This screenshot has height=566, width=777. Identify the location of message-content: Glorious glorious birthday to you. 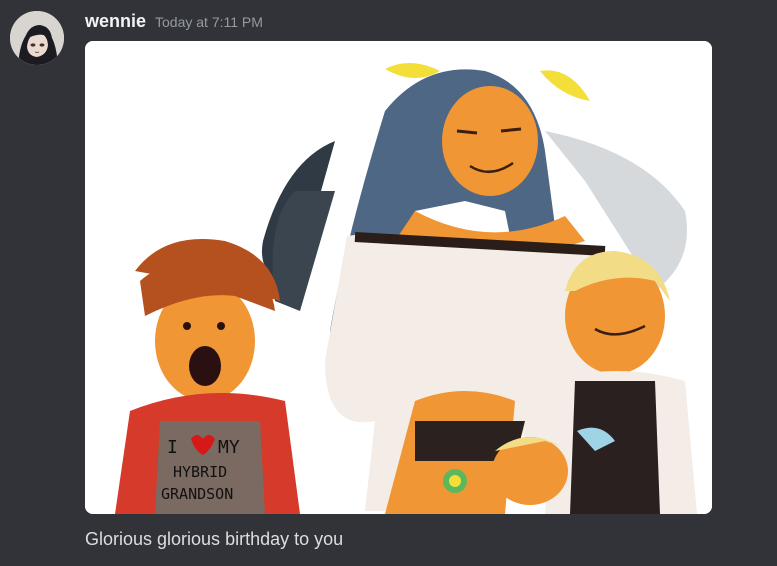
(214, 539).